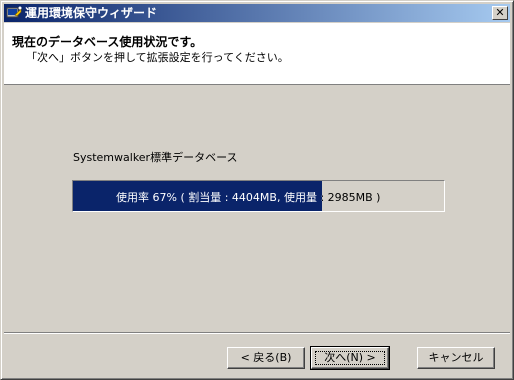 Image resolution: width=514 pixels, height=380 pixels. Describe the element at coordinates (14, 12) in the screenshot. I see `wizard-app-icon` at that location.